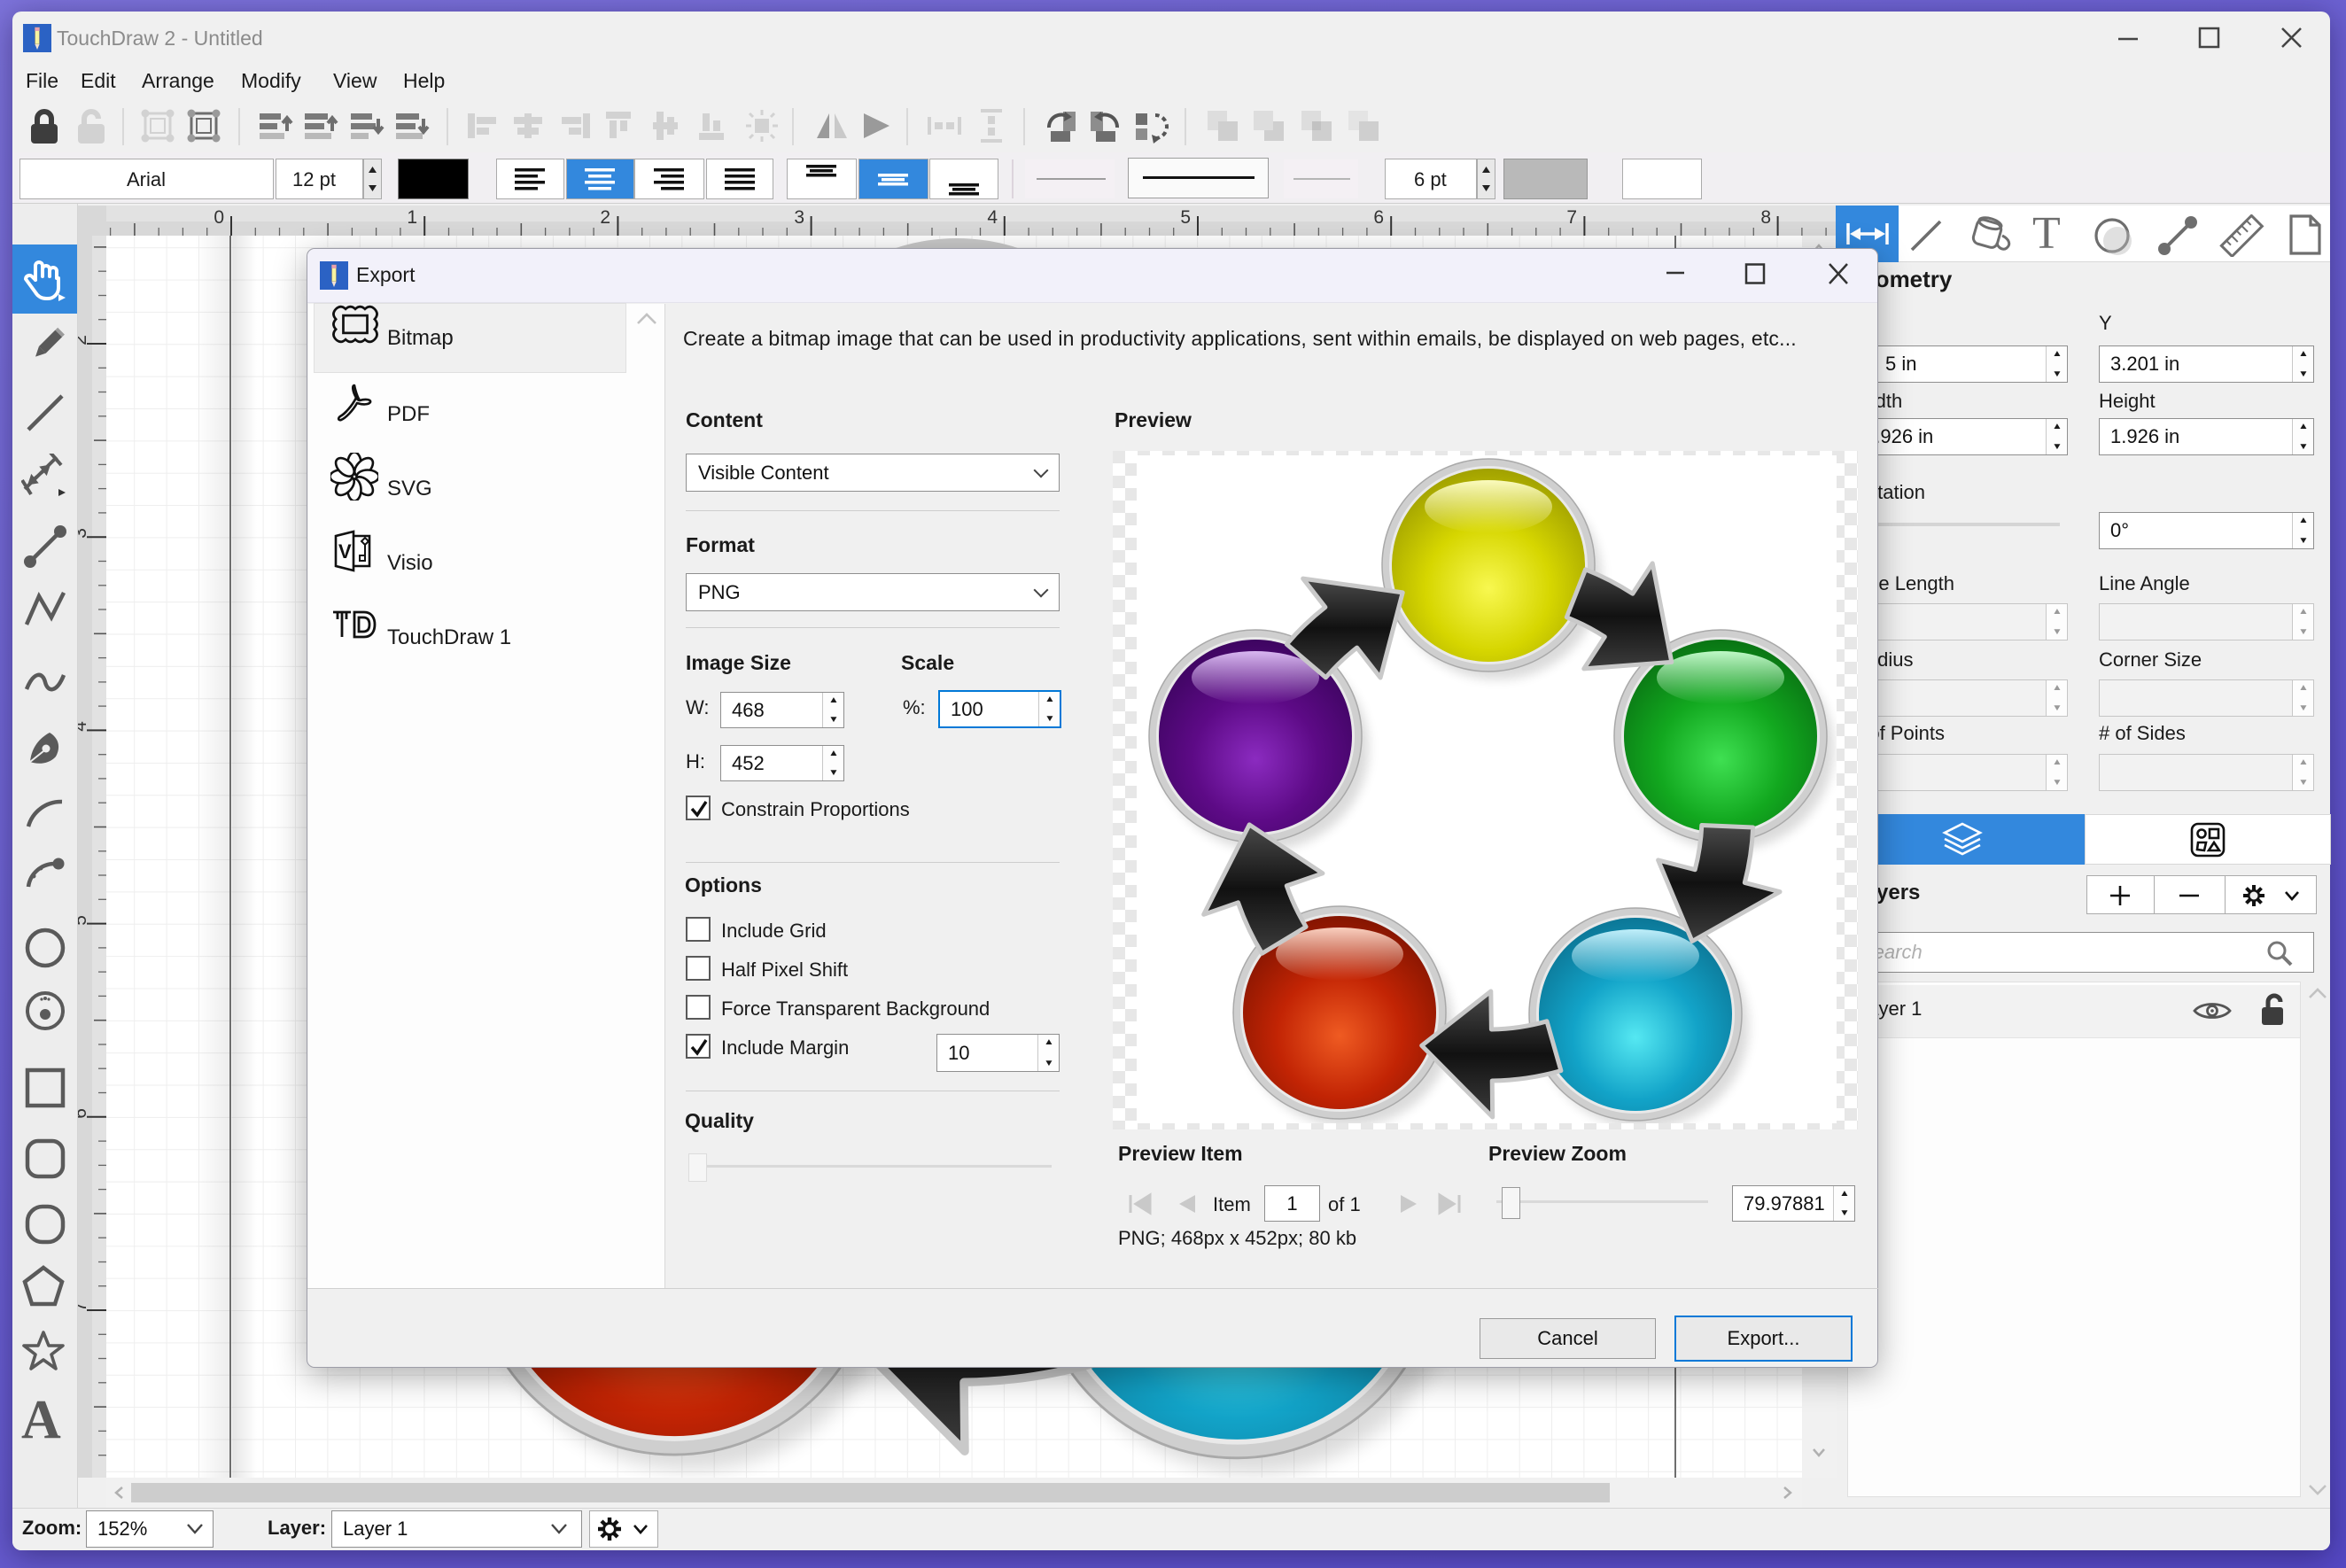 Image resolution: width=2346 pixels, height=1568 pixels. I want to click on svg-text: 8, so click(1765, 217).